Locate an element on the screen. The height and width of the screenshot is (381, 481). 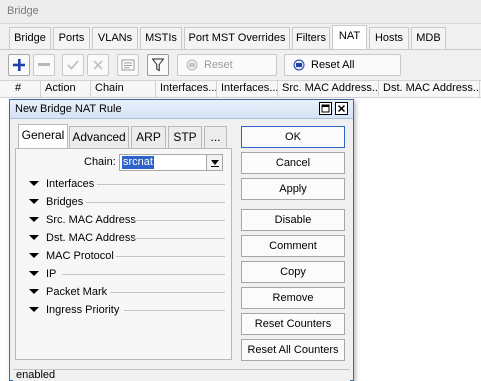
section-interfaces: Interfaces is located at coordinates (122, 184).